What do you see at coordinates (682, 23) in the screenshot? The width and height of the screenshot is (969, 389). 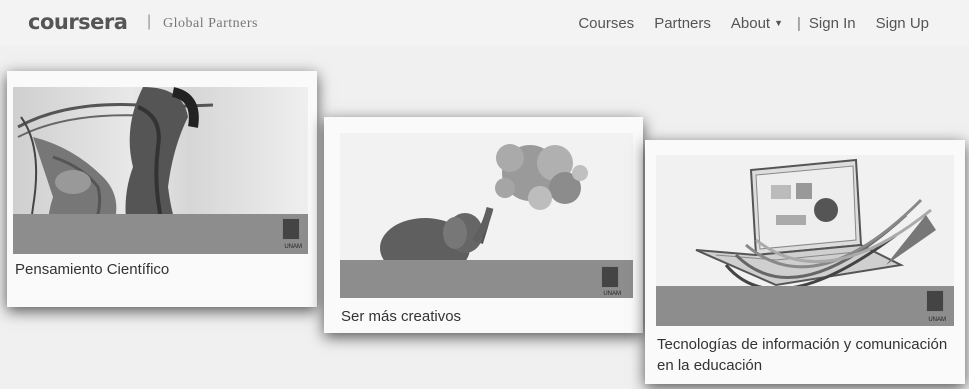 I see `nav-partners-link: Partners` at bounding box center [682, 23].